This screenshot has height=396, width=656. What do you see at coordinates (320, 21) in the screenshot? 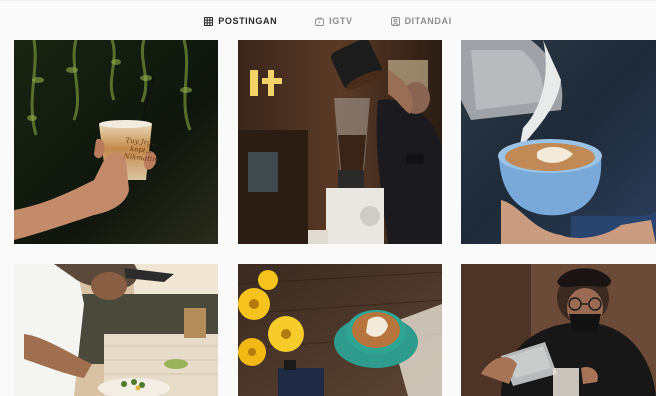
I see `igtv-icon` at bounding box center [320, 21].